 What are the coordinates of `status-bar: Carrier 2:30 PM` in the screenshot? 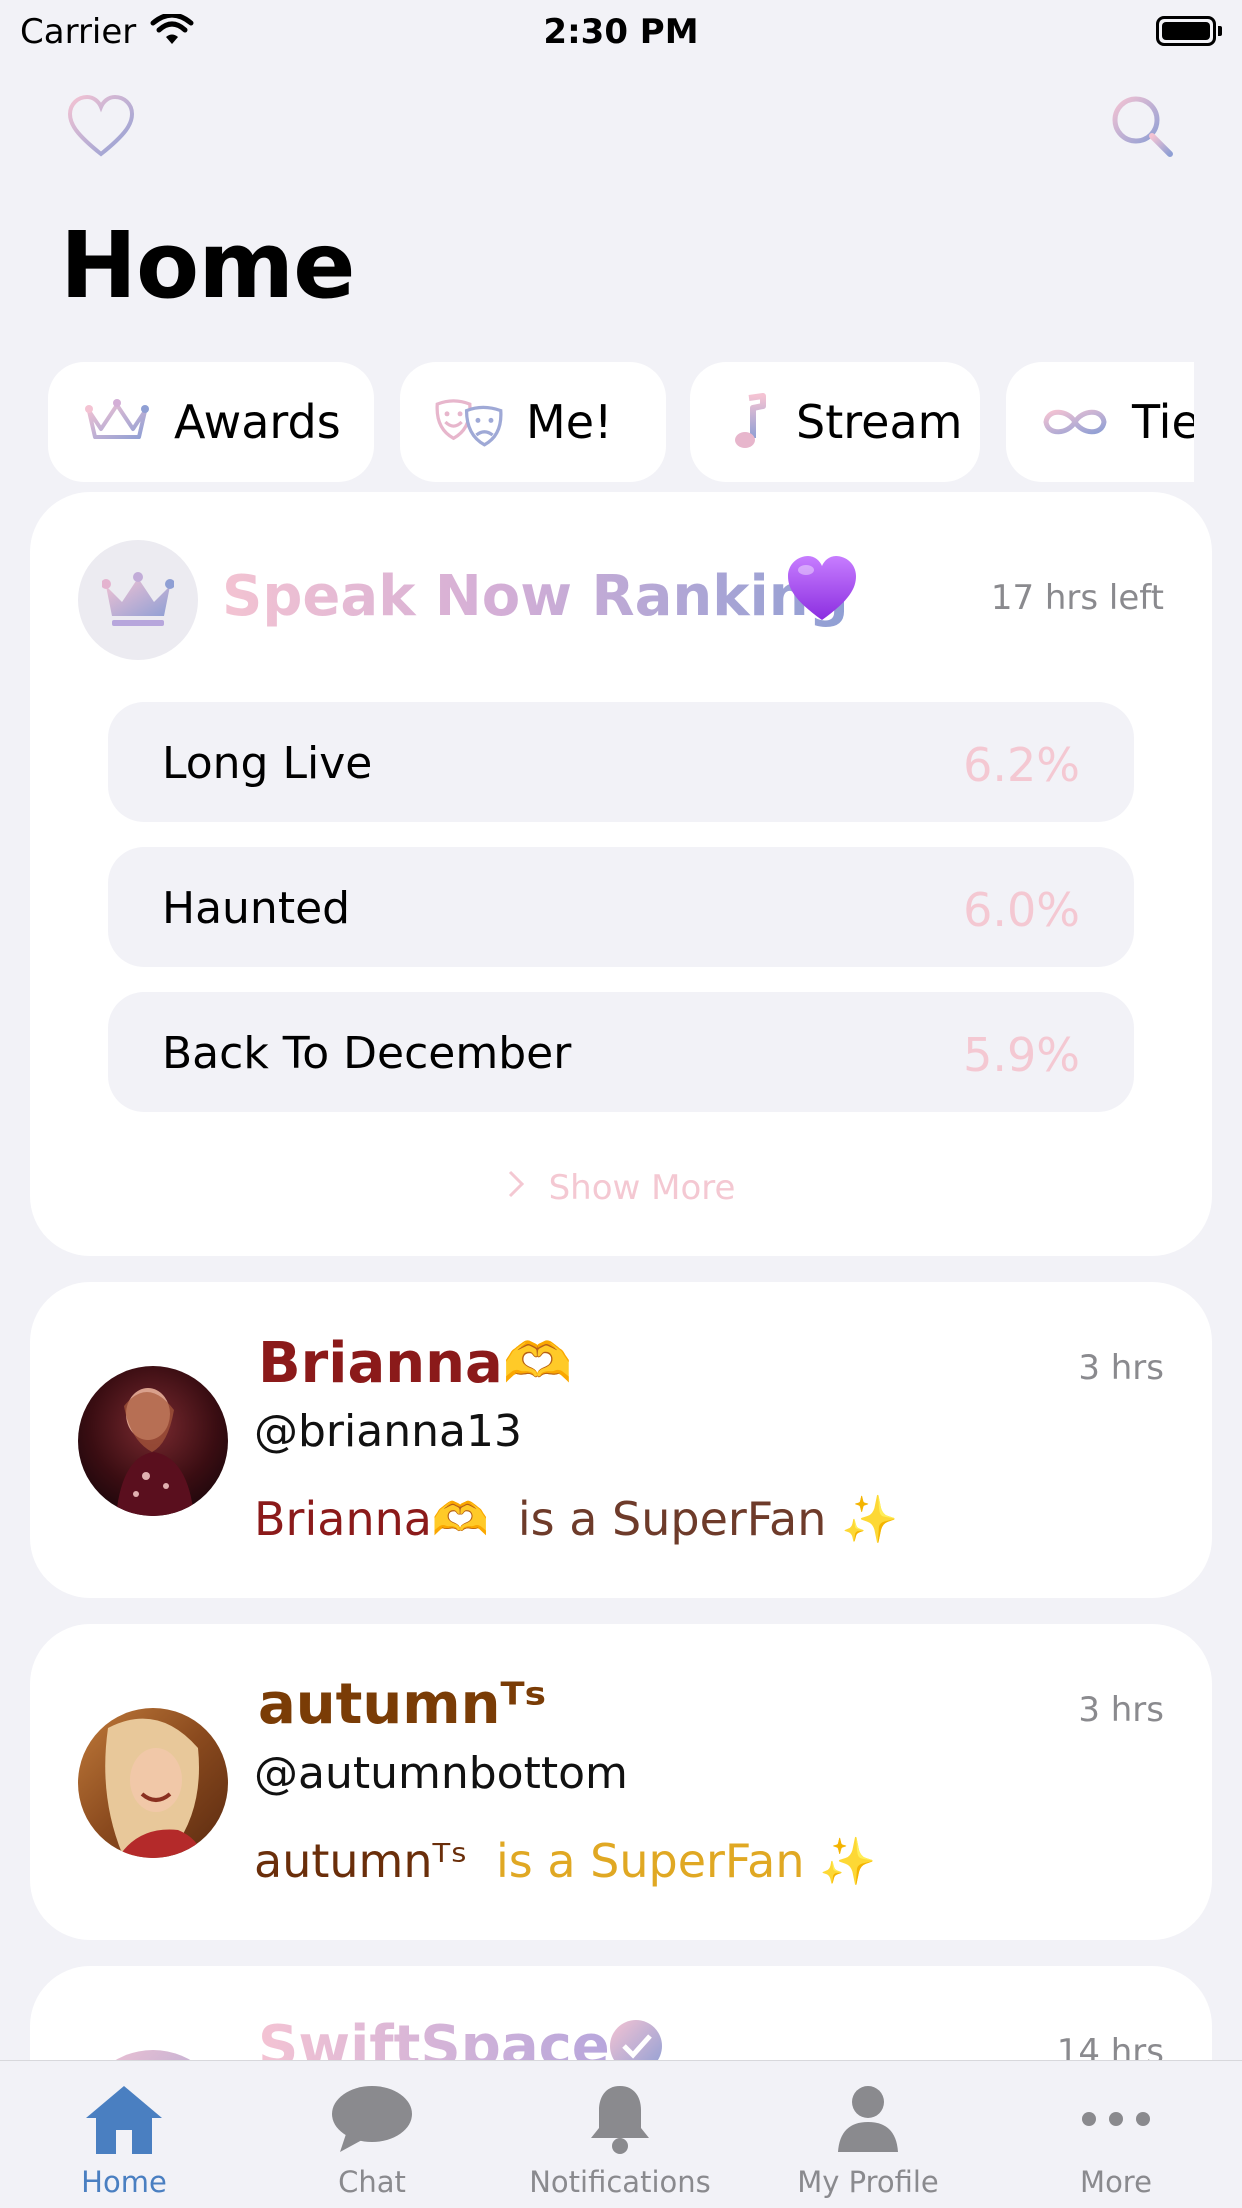 It's located at (621, 31).